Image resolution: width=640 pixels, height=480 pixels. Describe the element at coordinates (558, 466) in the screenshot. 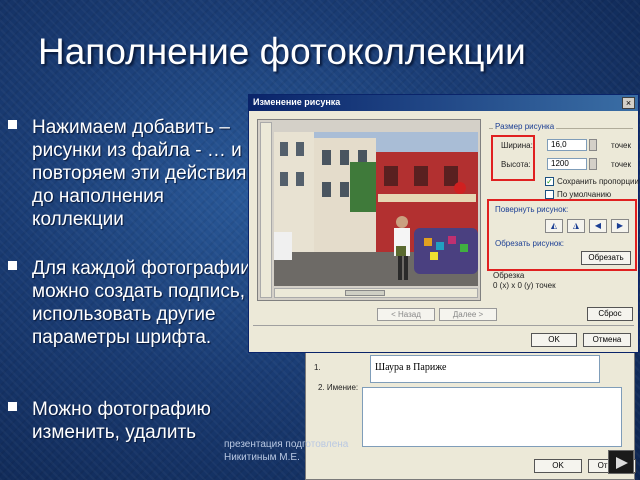

I see `caption-ok-button: OK` at that location.